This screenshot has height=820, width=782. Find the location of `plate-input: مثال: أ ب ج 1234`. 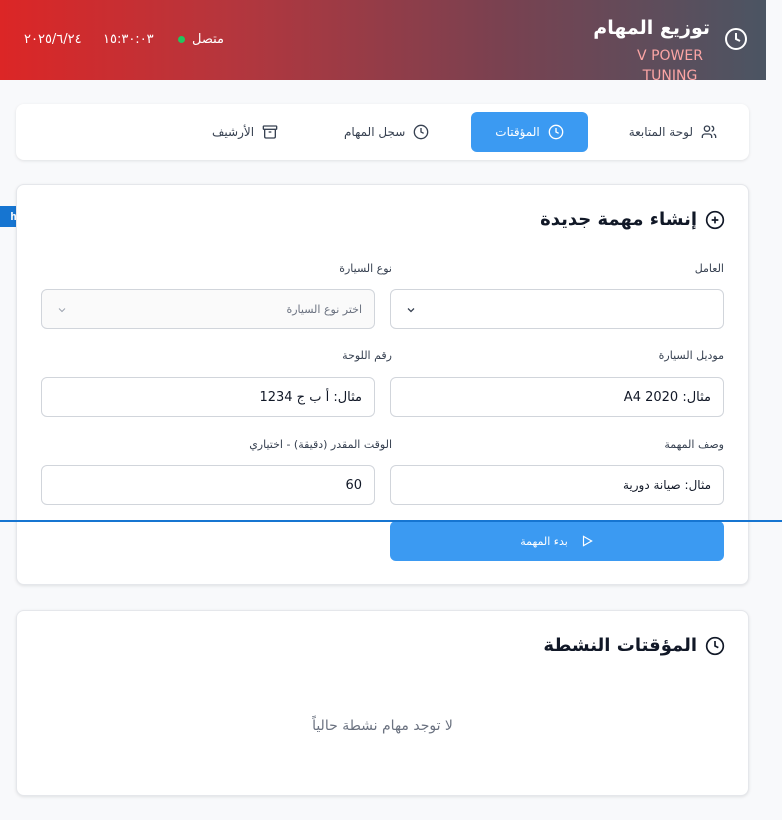

plate-input: مثال: أ ب ج 1234 is located at coordinates (208, 397).